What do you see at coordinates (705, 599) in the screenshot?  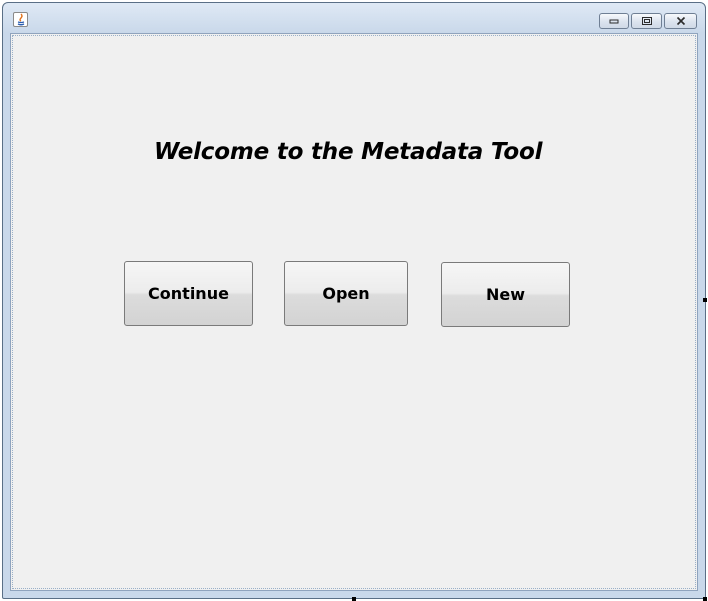 I see `resize-handle-corner` at bounding box center [705, 599].